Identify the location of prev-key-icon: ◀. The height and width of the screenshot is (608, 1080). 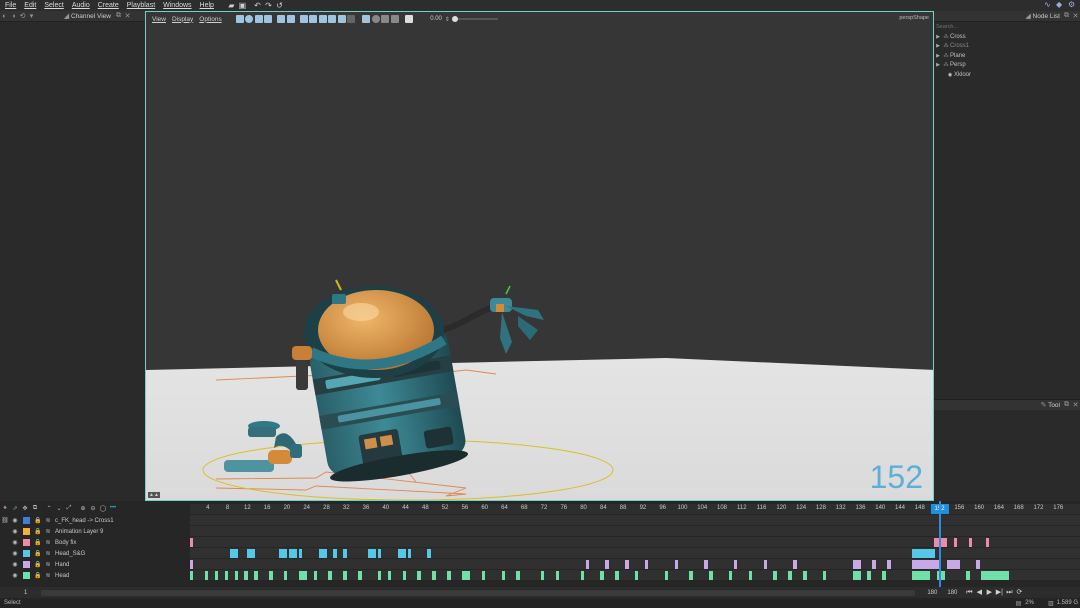
(979, 593).